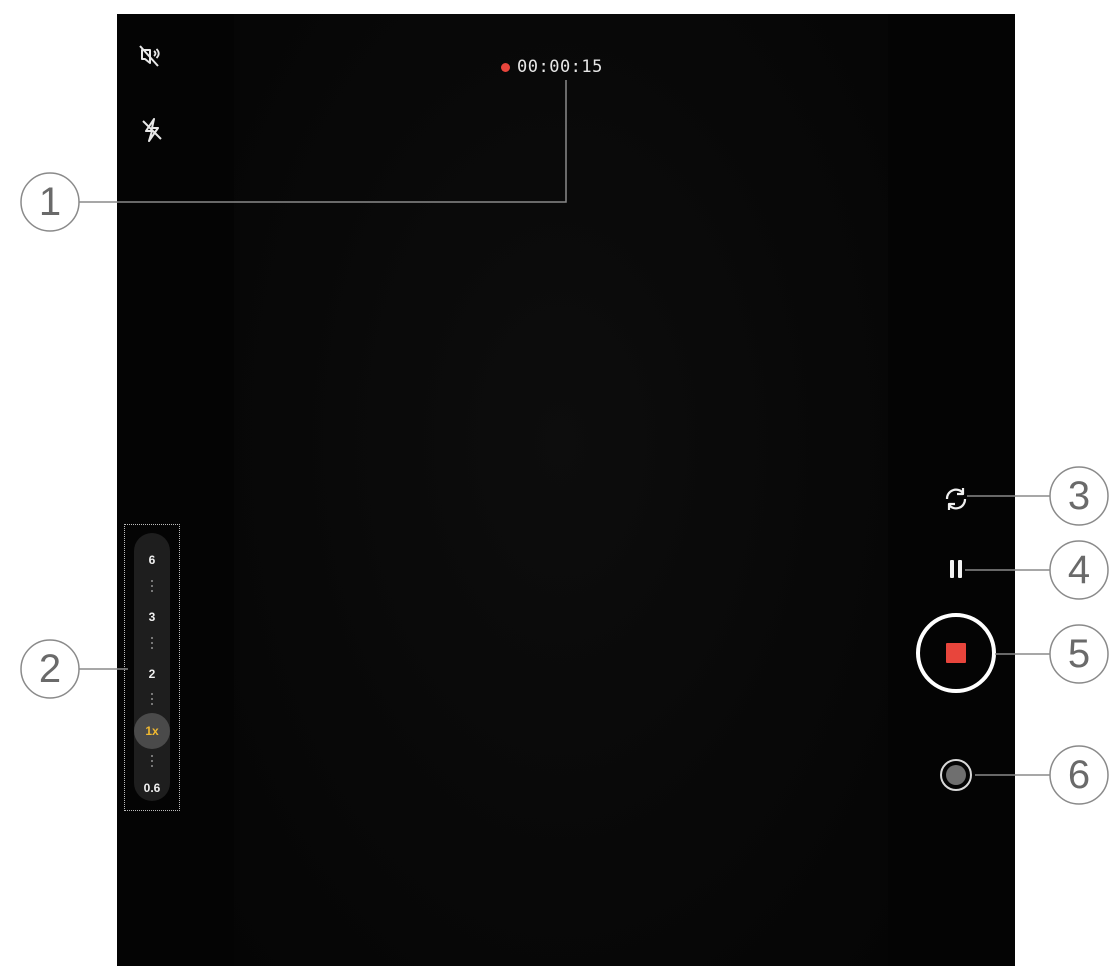 The image size is (1113, 966). I want to click on stop-icon, so click(956, 653).